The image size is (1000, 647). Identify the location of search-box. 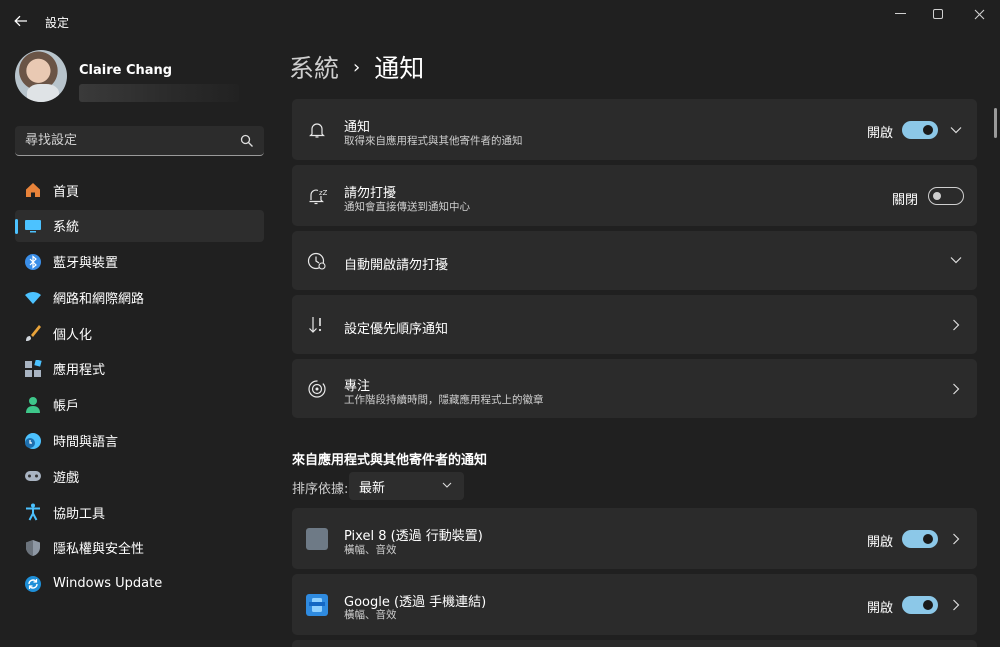
(139, 141).